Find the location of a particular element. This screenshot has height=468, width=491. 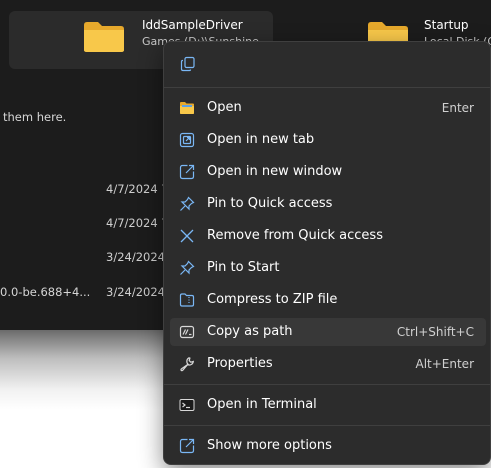

menu-item-pin-to-start: Pin to Start is located at coordinates (328, 268).